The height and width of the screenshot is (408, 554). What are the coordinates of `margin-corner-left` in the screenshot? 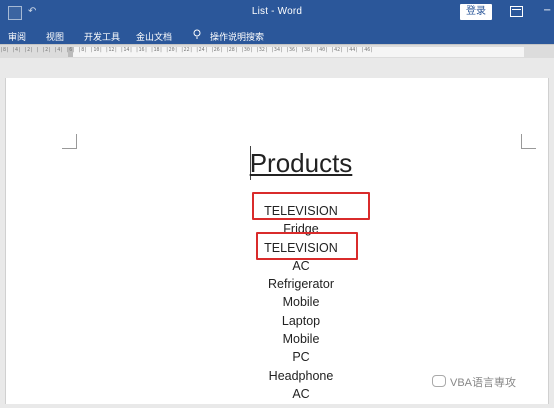 It's located at (69, 141).